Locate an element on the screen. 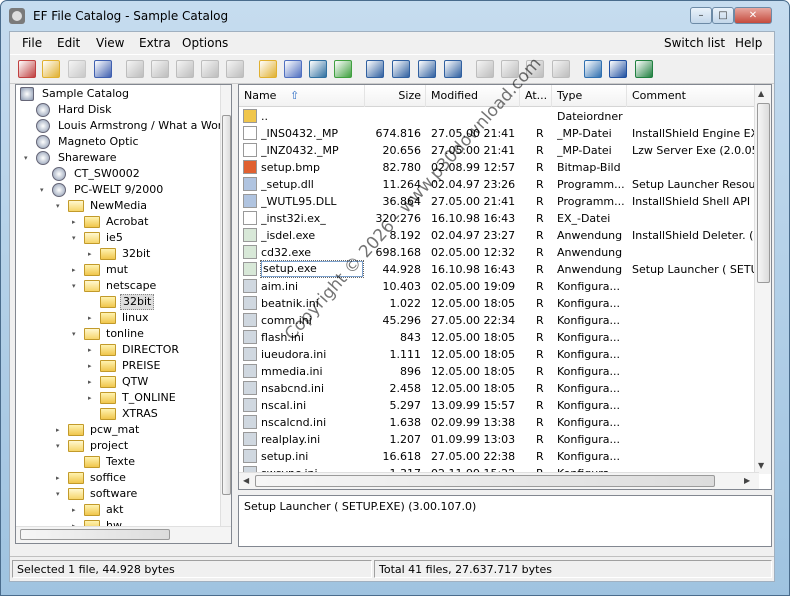 The image size is (790, 596). tree-node: ▸ akt is located at coordinates (118, 510).